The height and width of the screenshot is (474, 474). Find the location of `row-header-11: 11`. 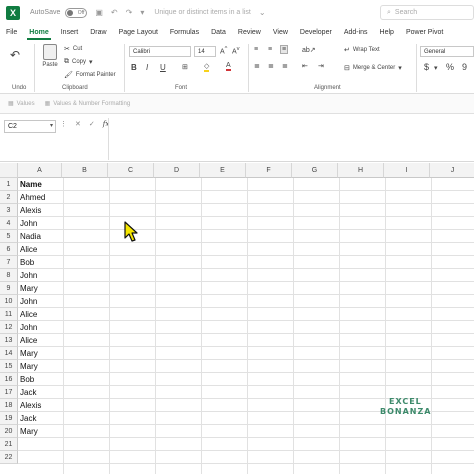

row-header-11: 11 is located at coordinates (9, 314).